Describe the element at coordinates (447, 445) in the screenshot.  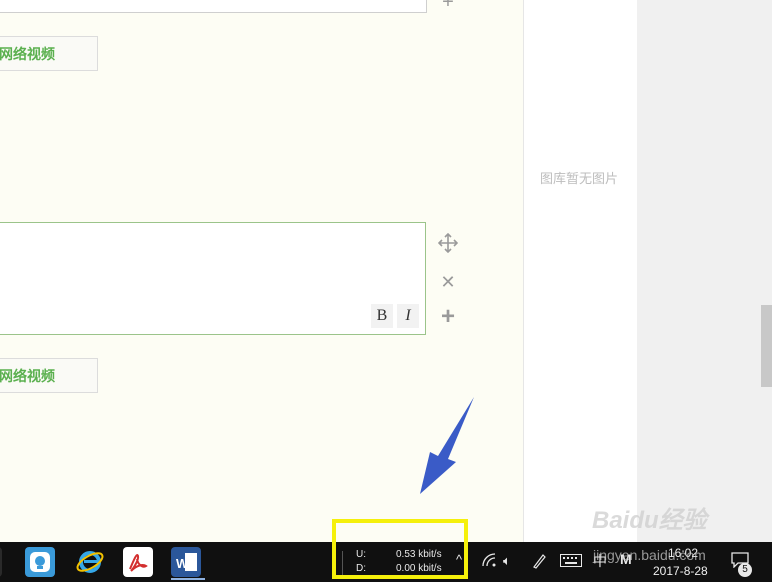
I see `annotation-arrow` at that location.